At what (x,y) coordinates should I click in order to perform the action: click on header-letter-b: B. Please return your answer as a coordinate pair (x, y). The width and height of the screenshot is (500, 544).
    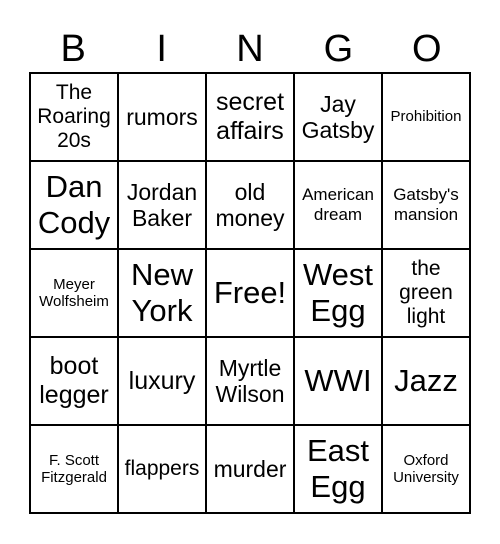
    Looking at the image, I should click on (73, 49).